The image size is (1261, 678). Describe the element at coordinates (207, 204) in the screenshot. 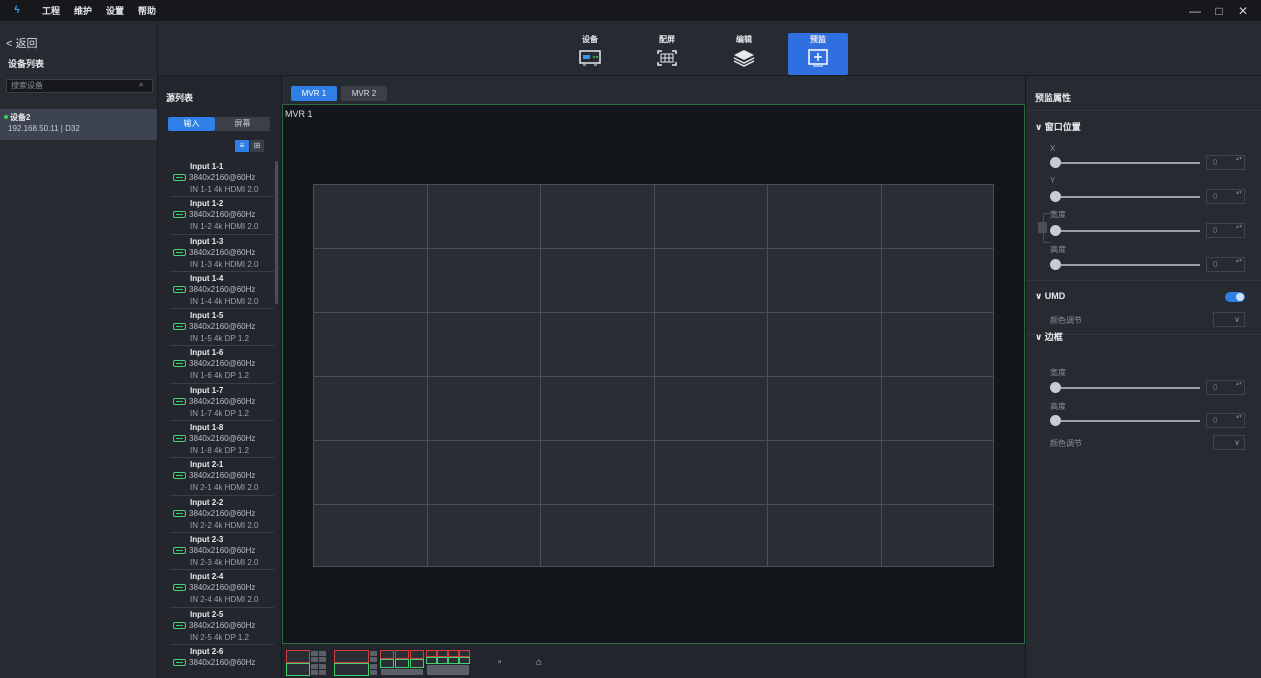

I see `source-name: Input 1-2` at that location.